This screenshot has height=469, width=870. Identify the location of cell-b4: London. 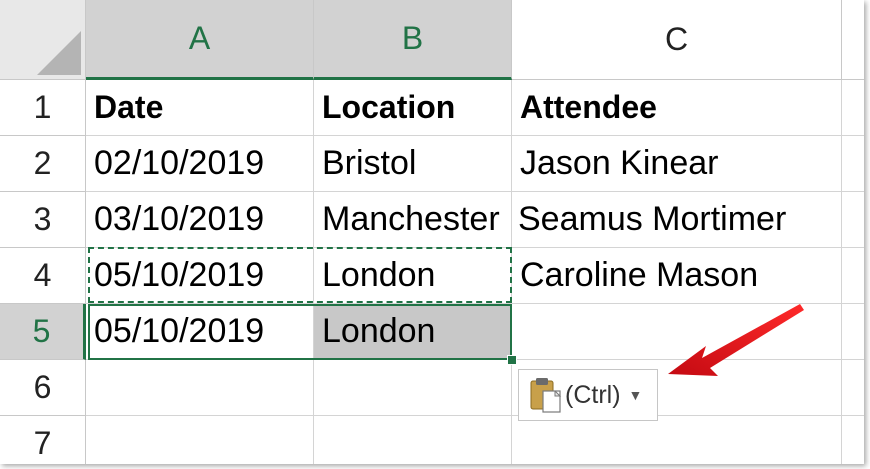
(413, 276).